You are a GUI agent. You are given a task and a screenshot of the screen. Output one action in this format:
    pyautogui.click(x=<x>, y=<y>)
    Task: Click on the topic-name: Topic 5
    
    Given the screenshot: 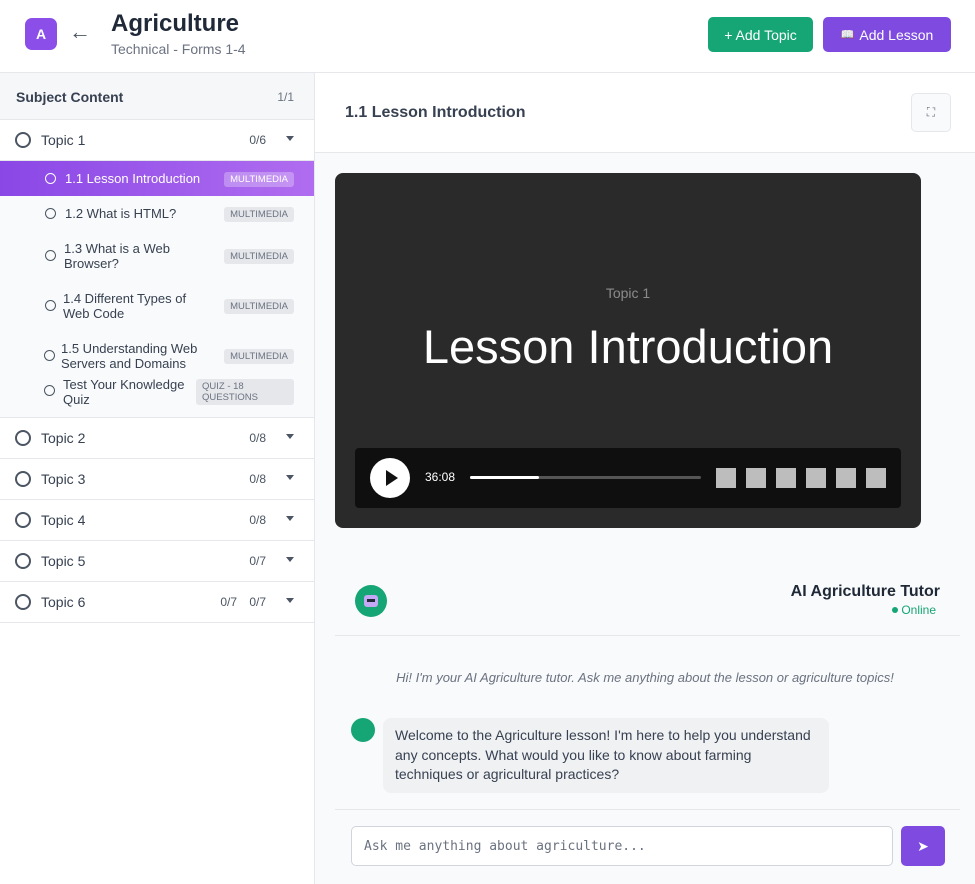 What is the action you would take?
    pyautogui.click(x=63, y=561)
    